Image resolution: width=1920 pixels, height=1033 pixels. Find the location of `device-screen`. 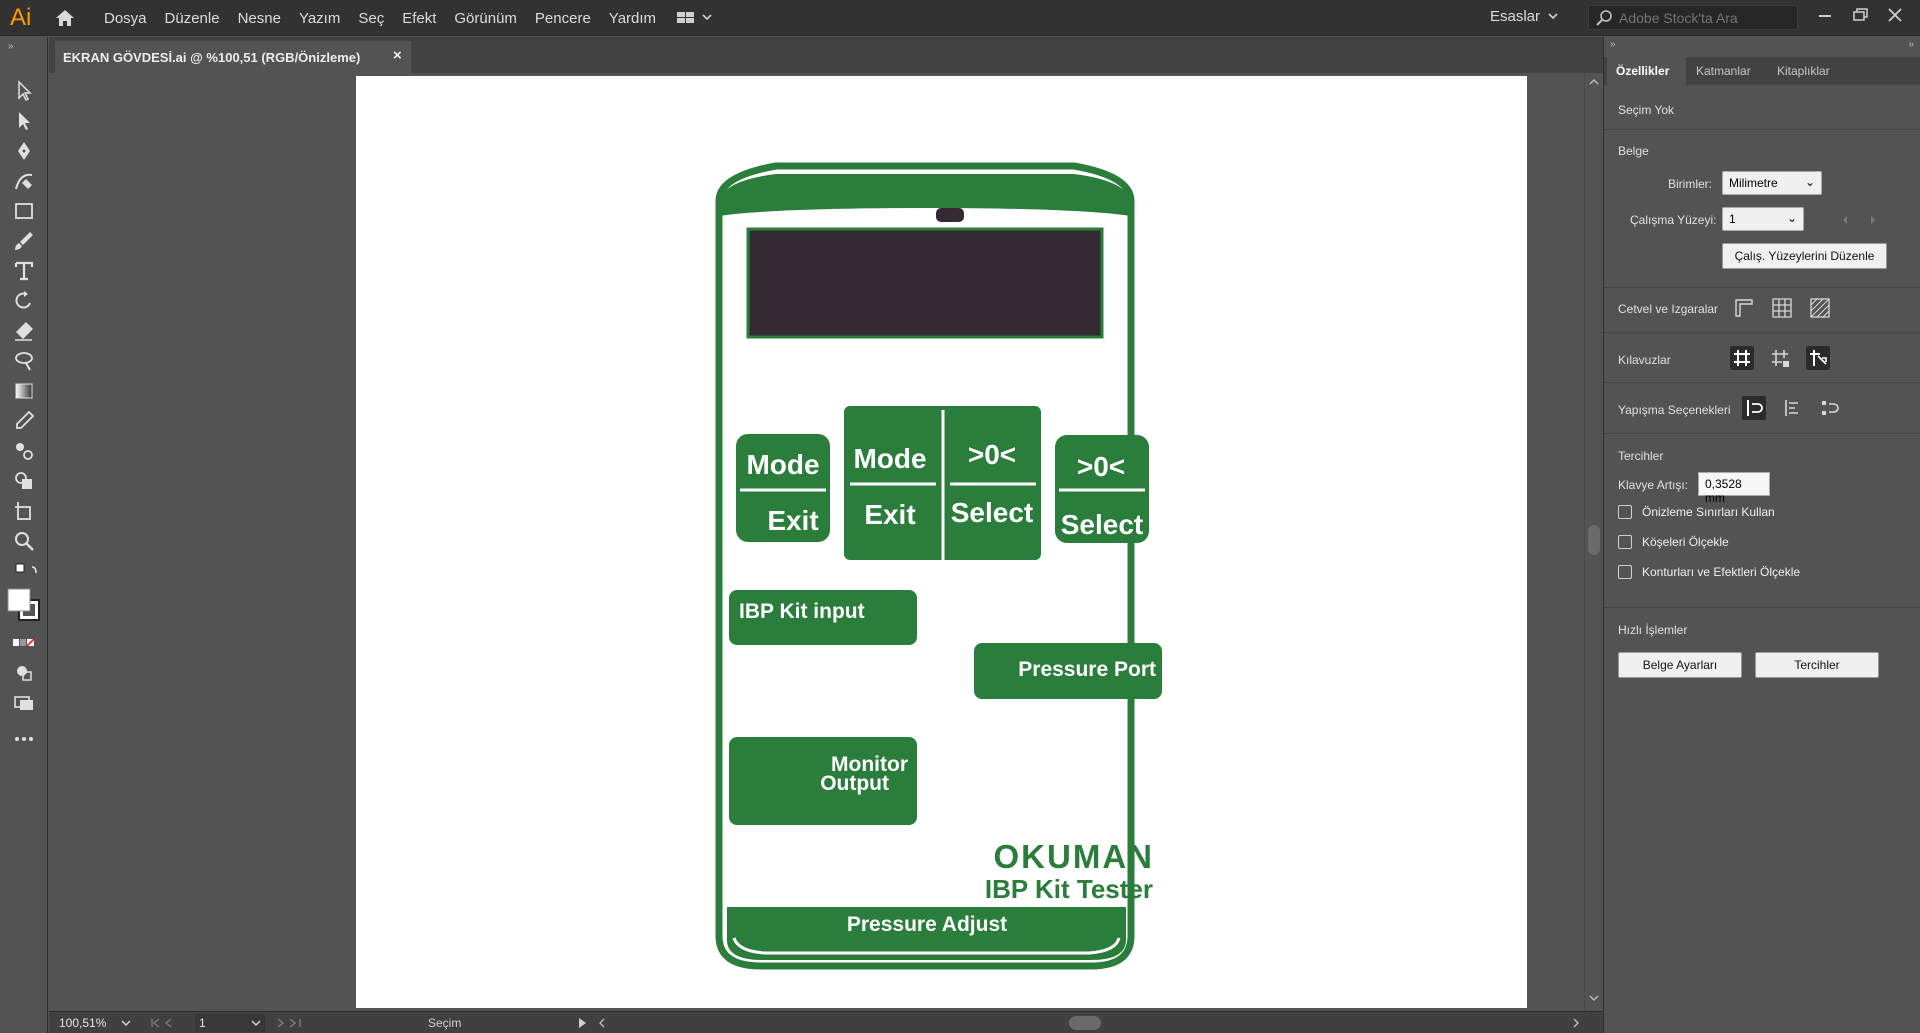

device-screen is located at coordinates (925, 283).